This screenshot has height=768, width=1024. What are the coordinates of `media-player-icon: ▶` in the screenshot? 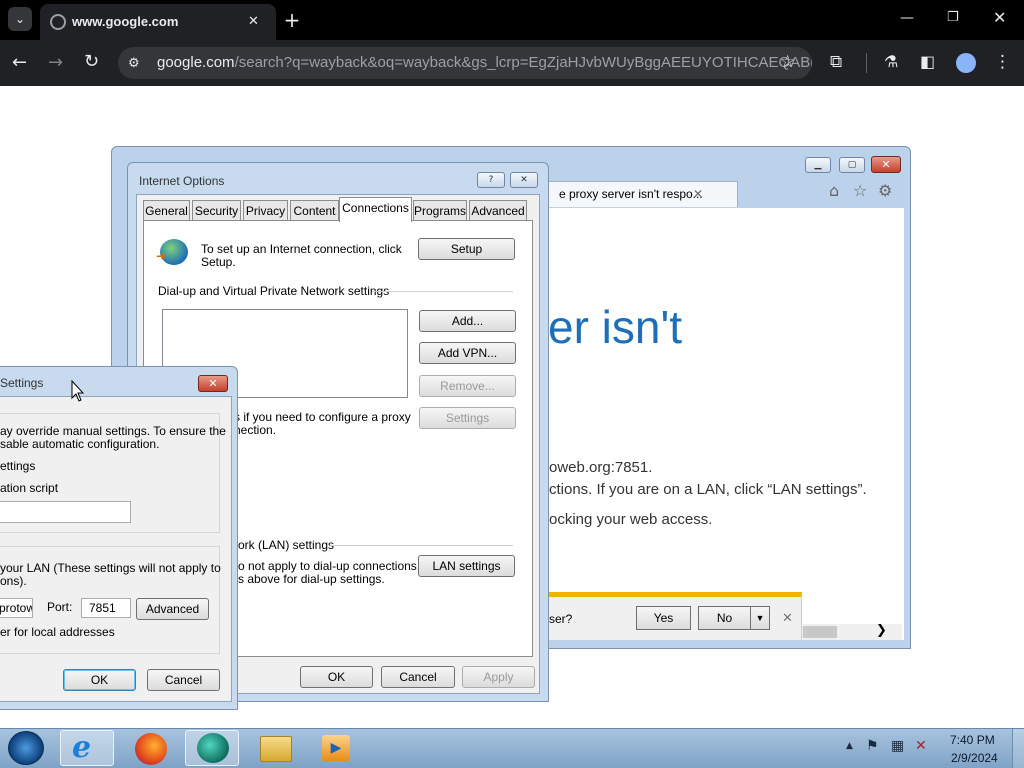 It's located at (336, 748).